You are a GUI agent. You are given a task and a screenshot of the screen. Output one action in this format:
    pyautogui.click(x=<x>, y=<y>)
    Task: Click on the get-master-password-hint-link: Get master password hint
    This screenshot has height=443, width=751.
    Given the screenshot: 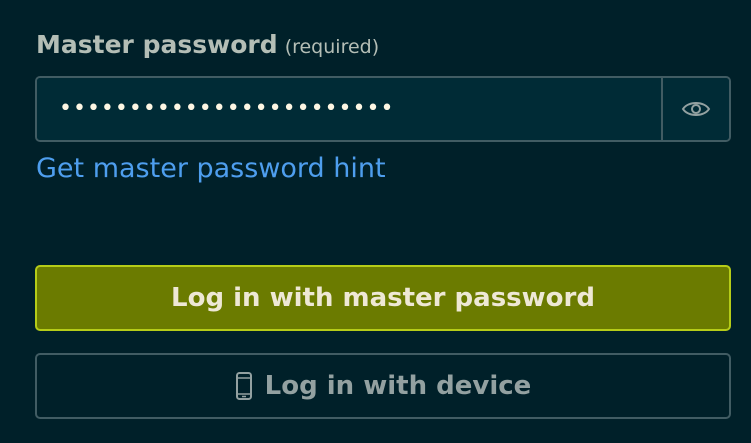 What is the action you would take?
    pyautogui.click(x=211, y=168)
    